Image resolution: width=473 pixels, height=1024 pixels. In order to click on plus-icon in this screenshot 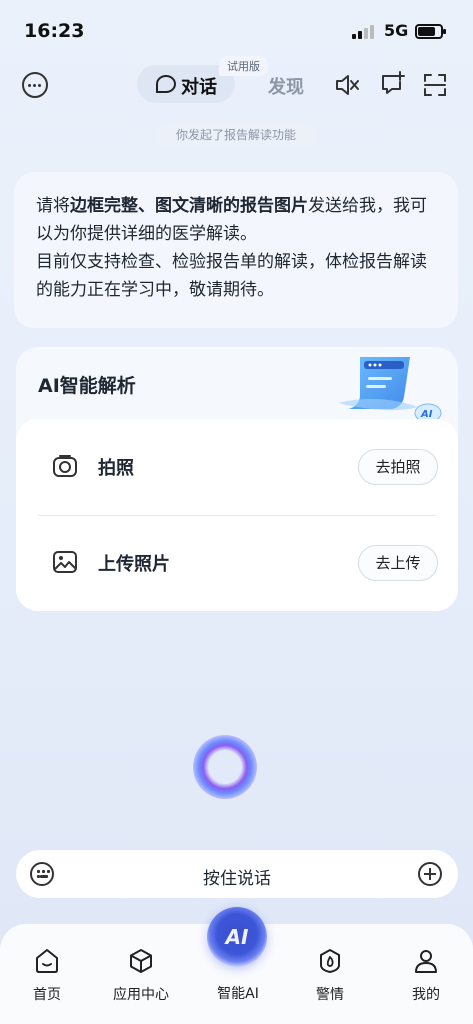, I will do `click(430, 874)`.